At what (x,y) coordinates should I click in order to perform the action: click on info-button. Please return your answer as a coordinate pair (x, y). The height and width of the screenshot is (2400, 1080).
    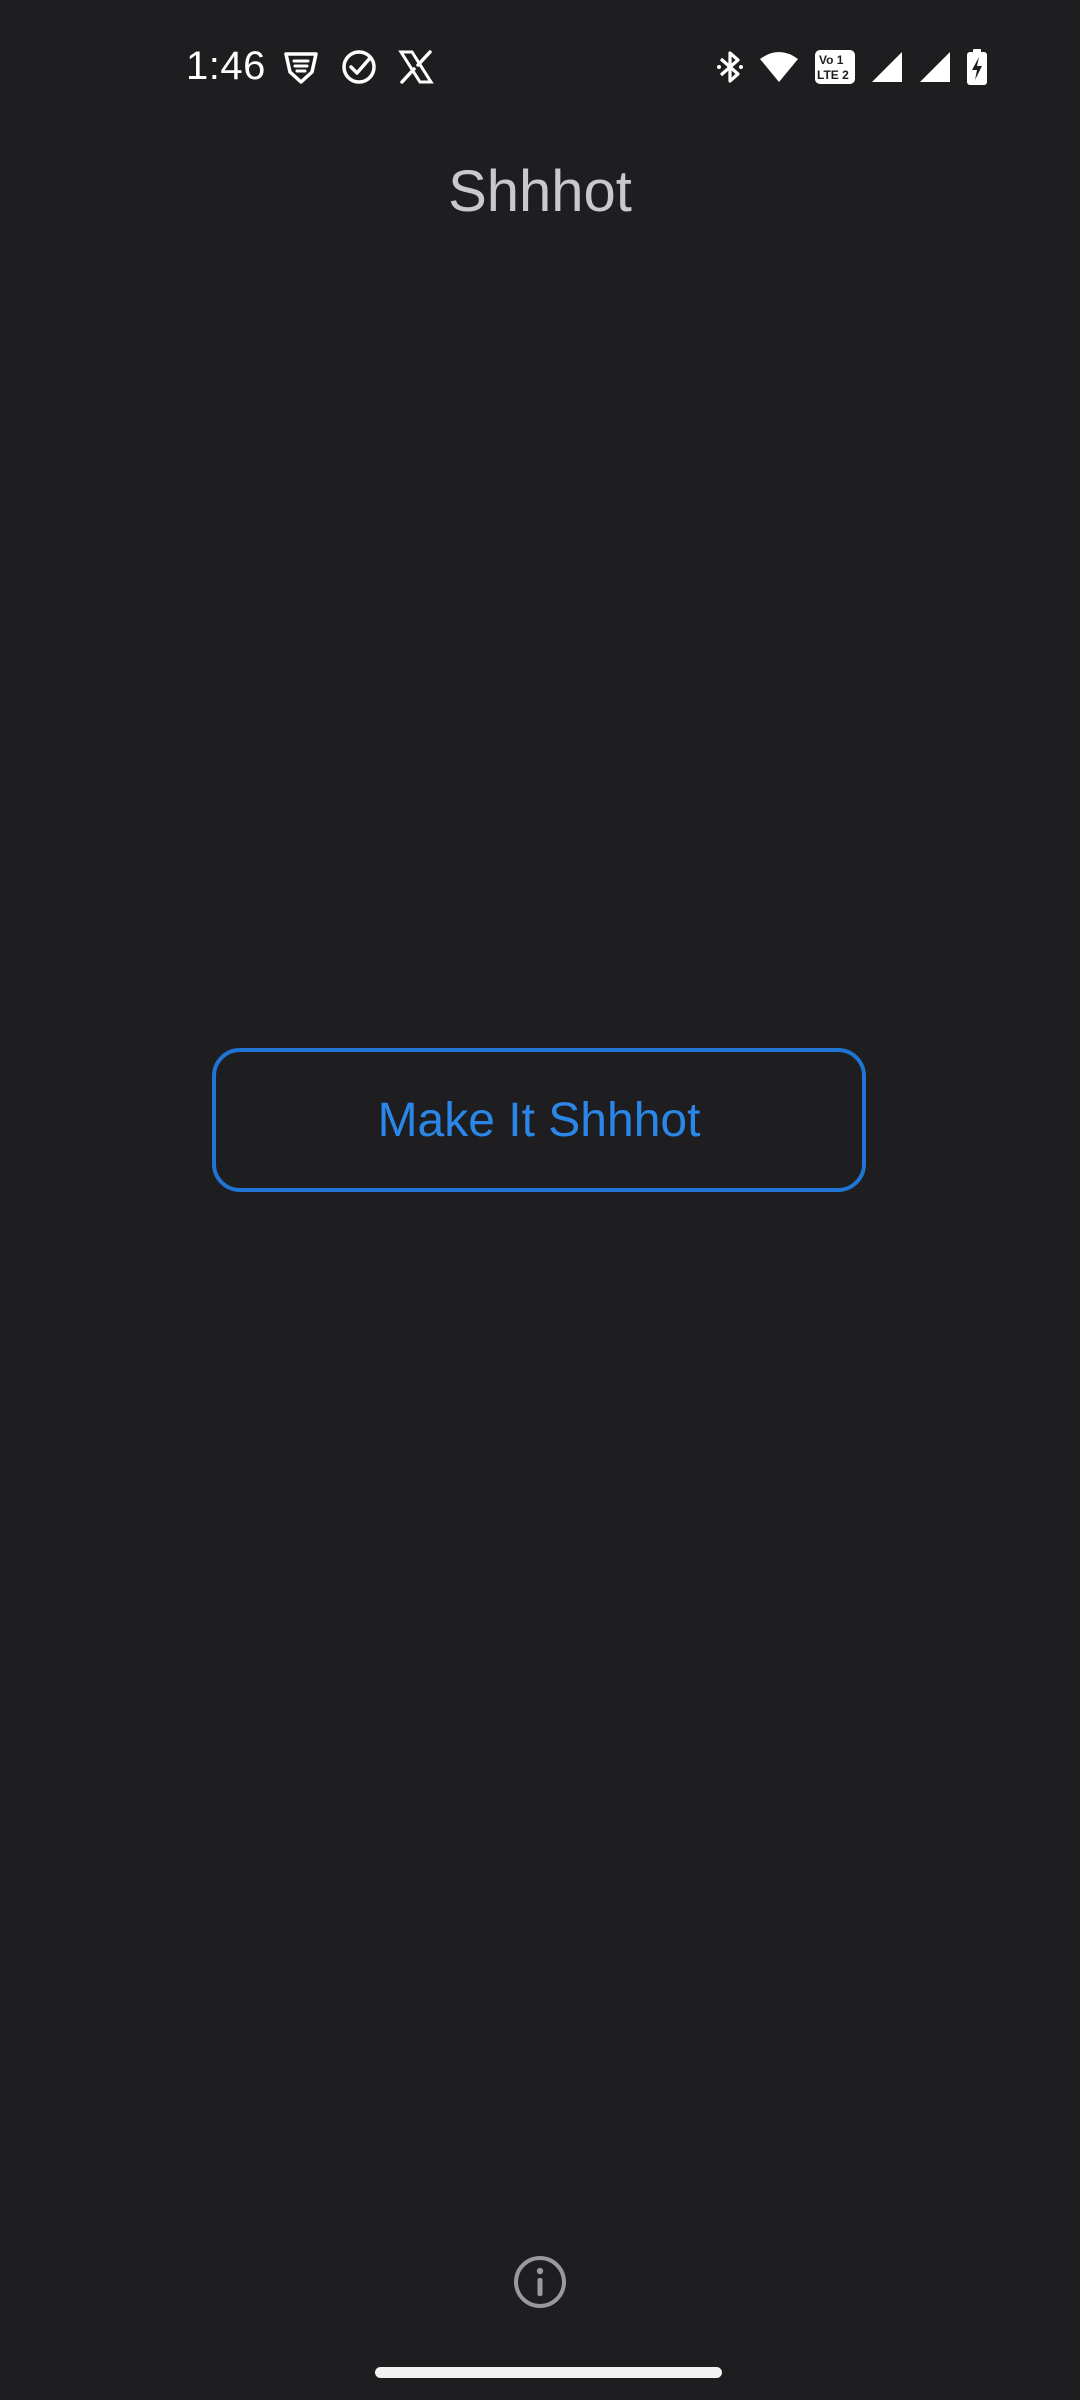
    Looking at the image, I should click on (540, 2282).